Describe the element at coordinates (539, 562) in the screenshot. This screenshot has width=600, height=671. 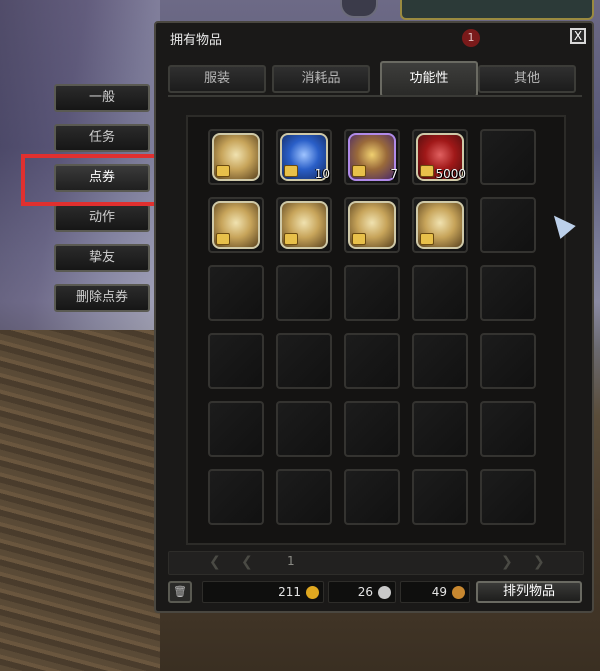
I see `last-page-icon: ❯` at that location.